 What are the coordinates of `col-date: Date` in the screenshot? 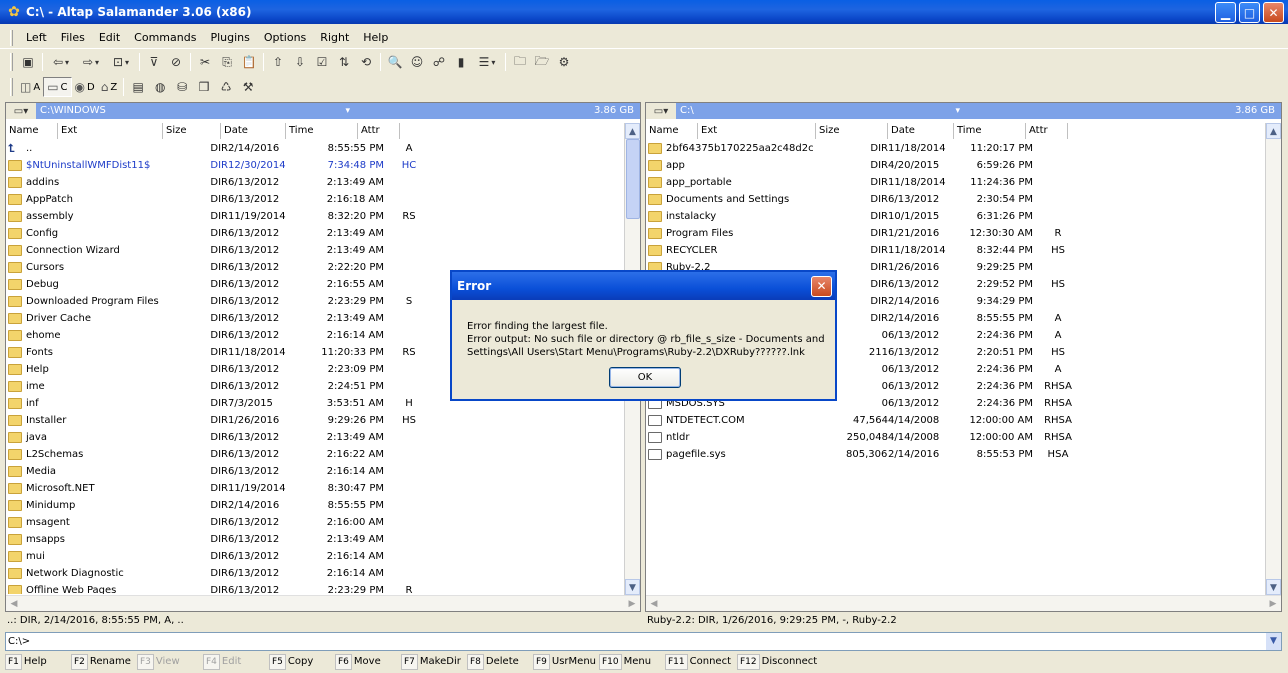 It's located at (253, 131).